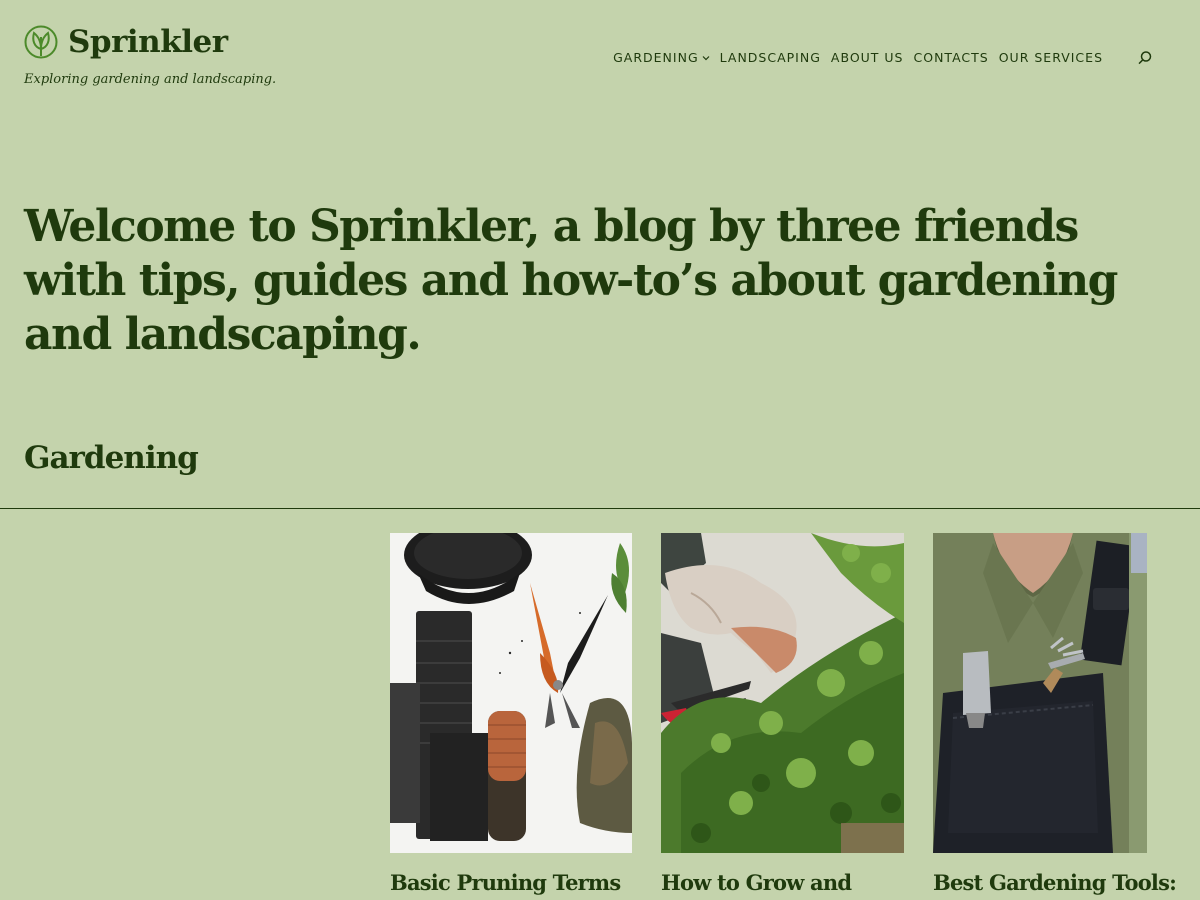 The height and width of the screenshot is (900, 1200). I want to click on search-icon, so click(1145, 58).